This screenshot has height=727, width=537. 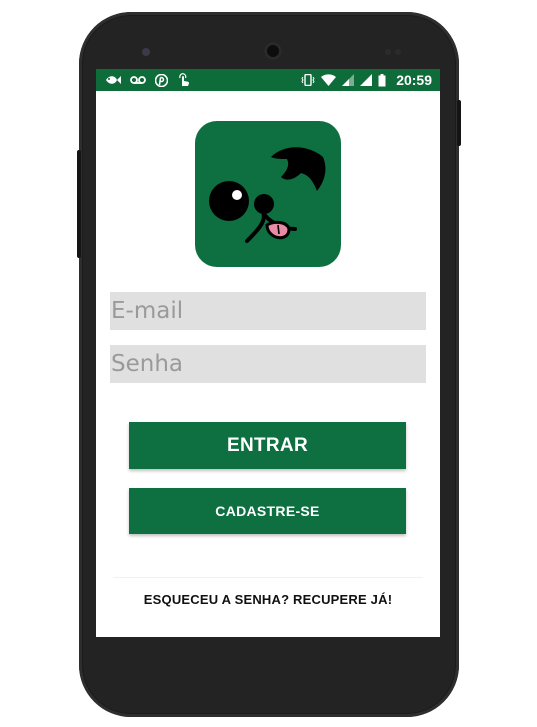 I want to click on vibrate-icon, so click(x=308, y=80).